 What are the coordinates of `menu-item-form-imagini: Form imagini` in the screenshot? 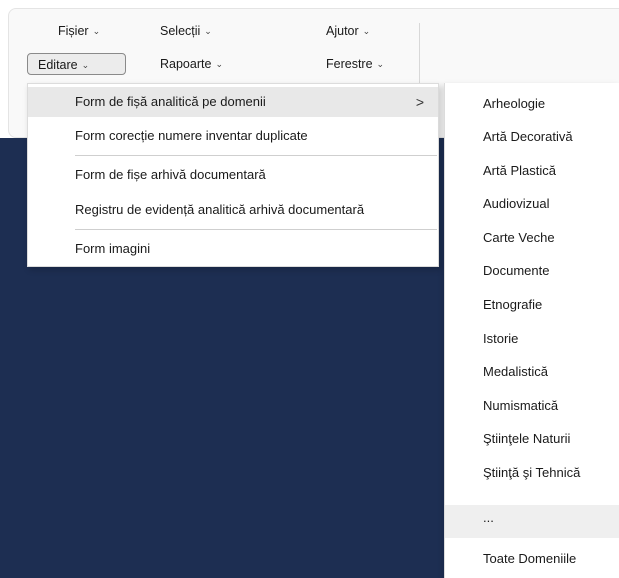 It's located at (233, 249).